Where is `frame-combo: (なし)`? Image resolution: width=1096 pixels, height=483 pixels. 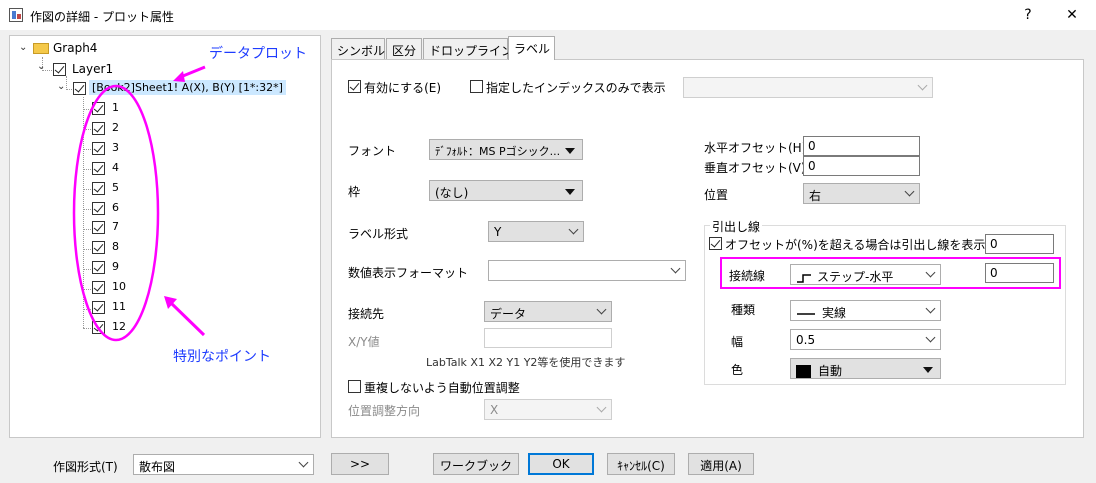
frame-combo: (なし) is located at coordinates (506, 190).